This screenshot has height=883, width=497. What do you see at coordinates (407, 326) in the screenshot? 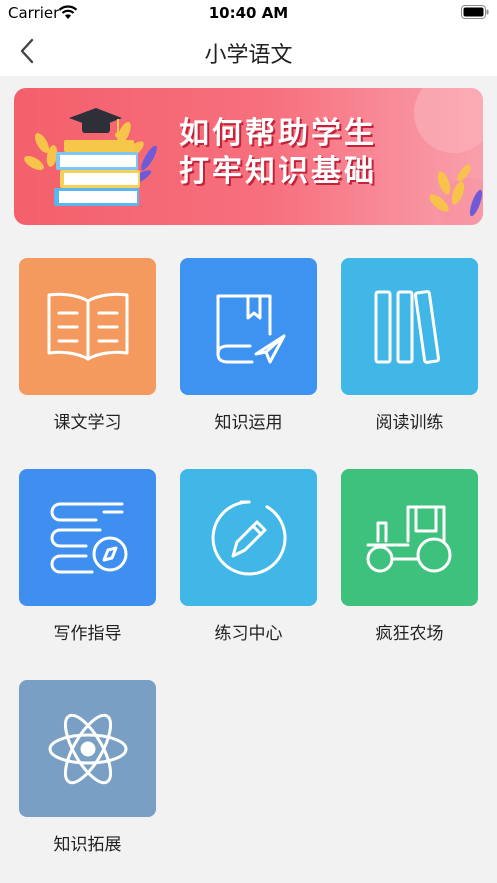
I see `books-icon` at bounding box center [407, 326].